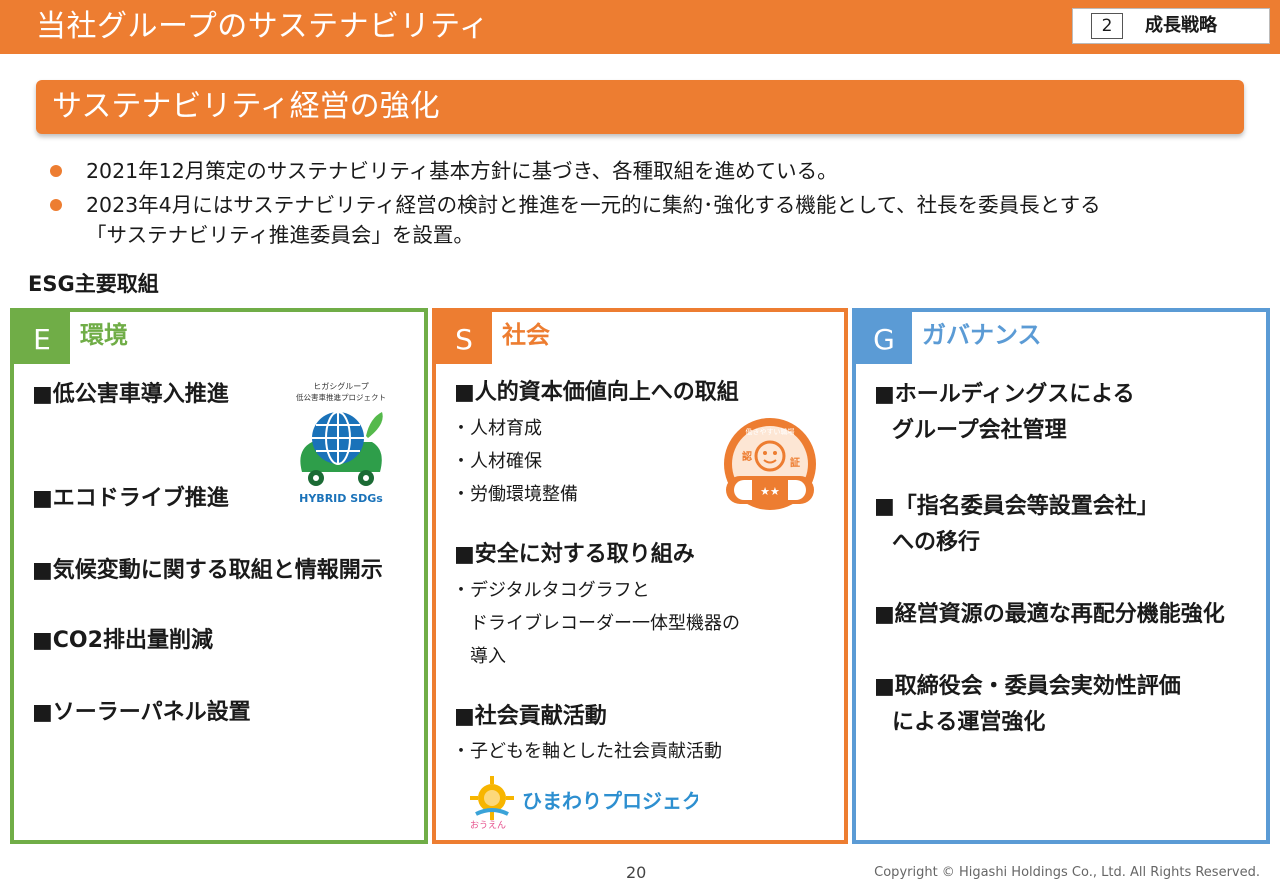 Image resolution: width=1280 pixels, height=886 pixels. What do you see at coordinates (141, 712) in the screenshot?
I see `environment-item: ■ソーラーパネル設置` at bounding box center [141, 712].